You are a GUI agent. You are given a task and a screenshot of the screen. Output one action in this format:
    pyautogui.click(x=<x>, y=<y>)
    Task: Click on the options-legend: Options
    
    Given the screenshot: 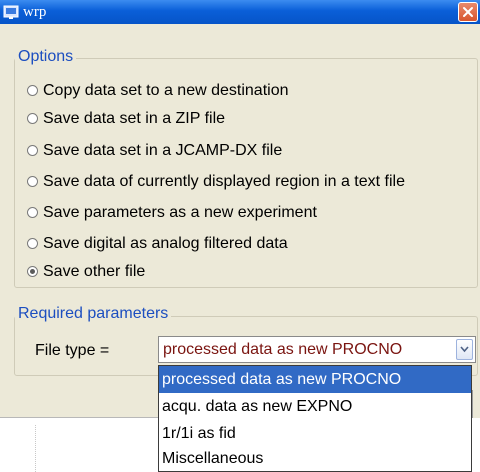 What is the action you would take?
    pyautogui.click(x=46, y=57)
    